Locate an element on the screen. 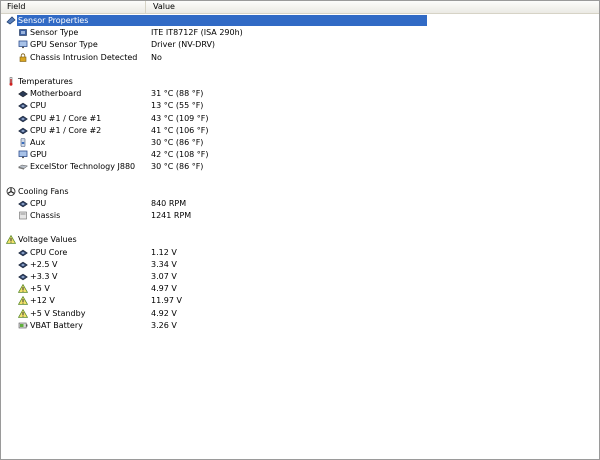 The width and height of the screenshot is (600, 460). board-icon is located at coordinates (23, 93).